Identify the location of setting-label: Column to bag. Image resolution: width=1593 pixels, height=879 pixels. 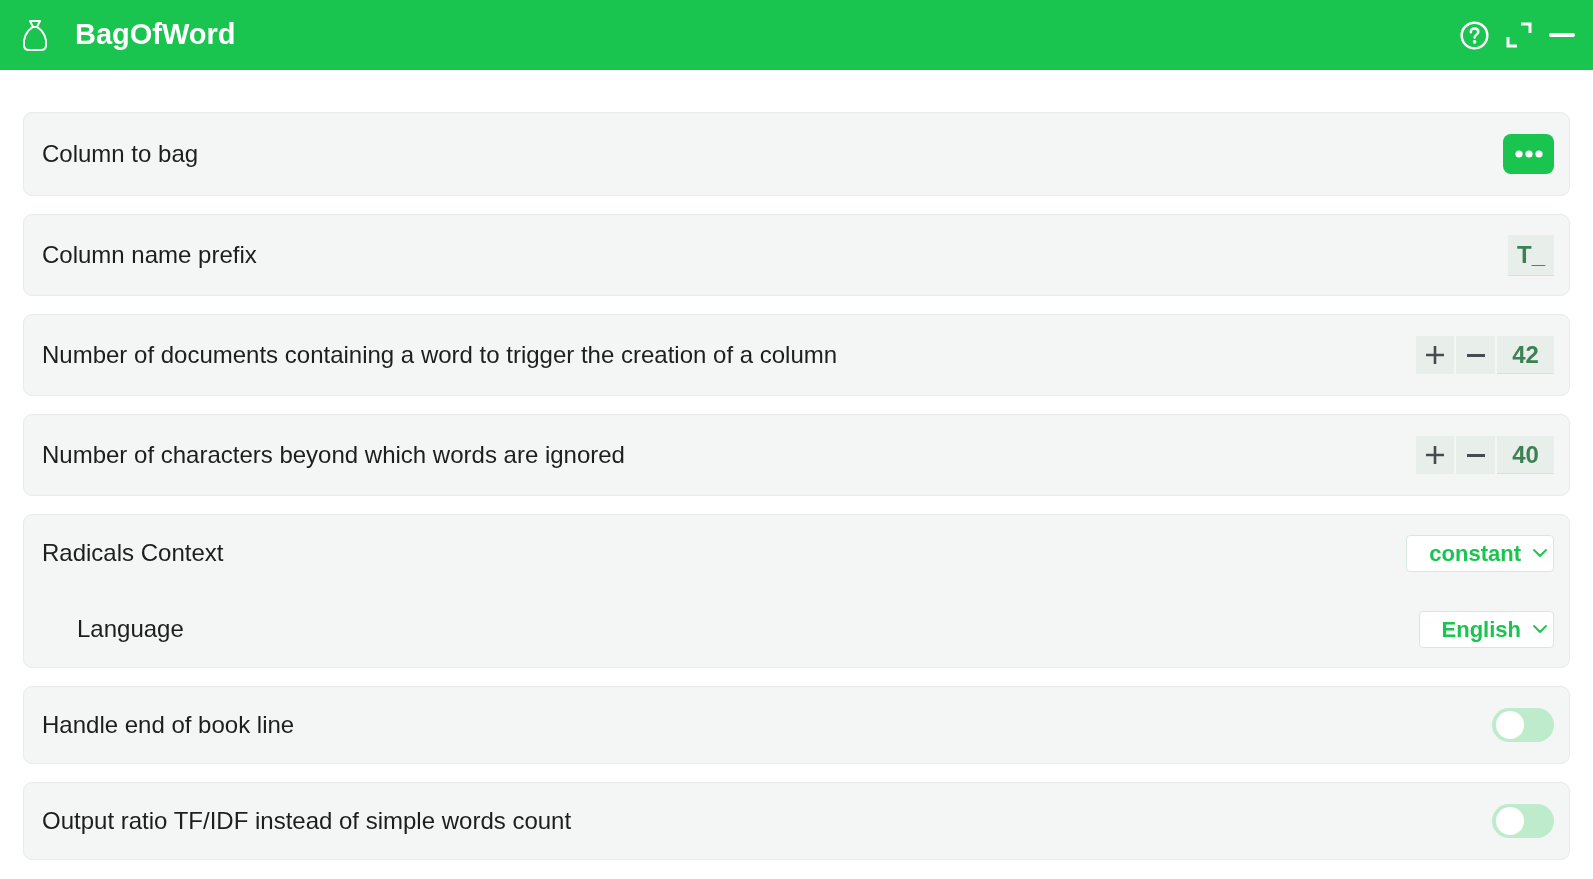
(120, 154).